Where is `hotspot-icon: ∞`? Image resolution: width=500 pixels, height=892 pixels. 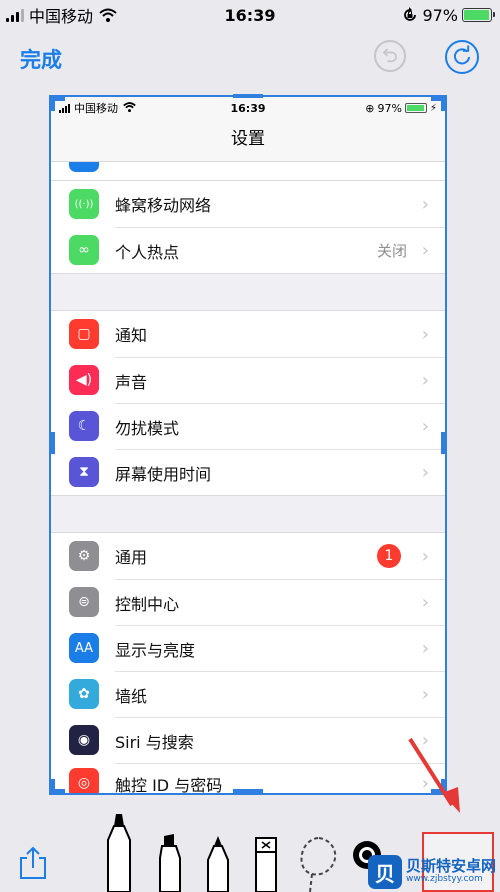
hotspot-icon: ∞ is located at coordinates (84, 250).